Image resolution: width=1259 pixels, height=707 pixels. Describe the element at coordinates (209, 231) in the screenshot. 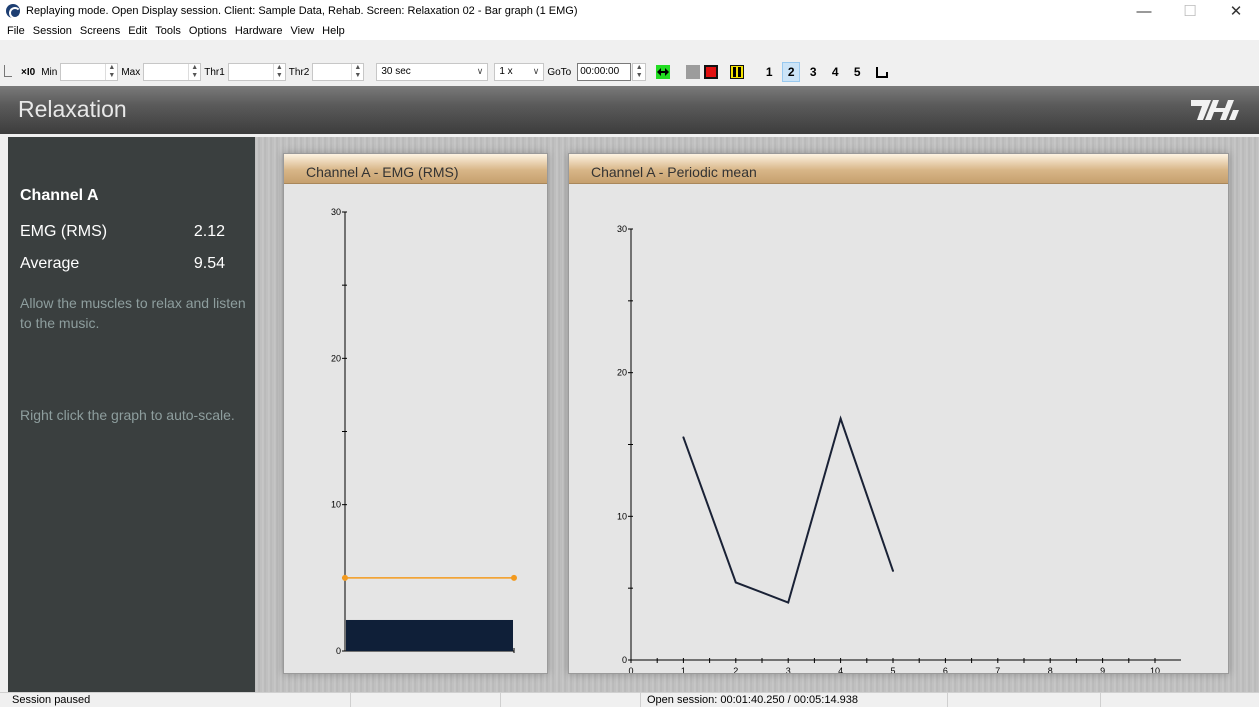

I see `emg-rms-value: 2.12` at that location.